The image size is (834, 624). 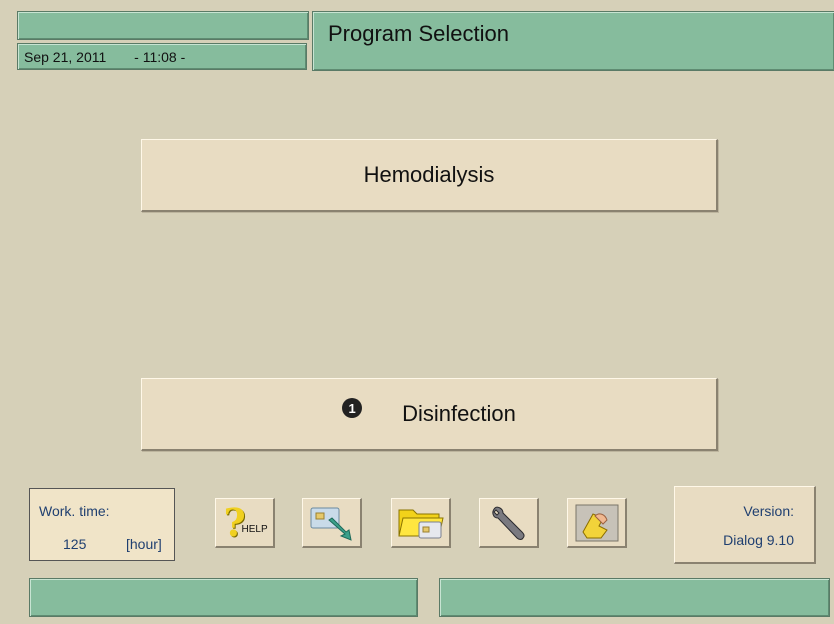 I want to click on card-eject-icon, so click(x=331, y=524).